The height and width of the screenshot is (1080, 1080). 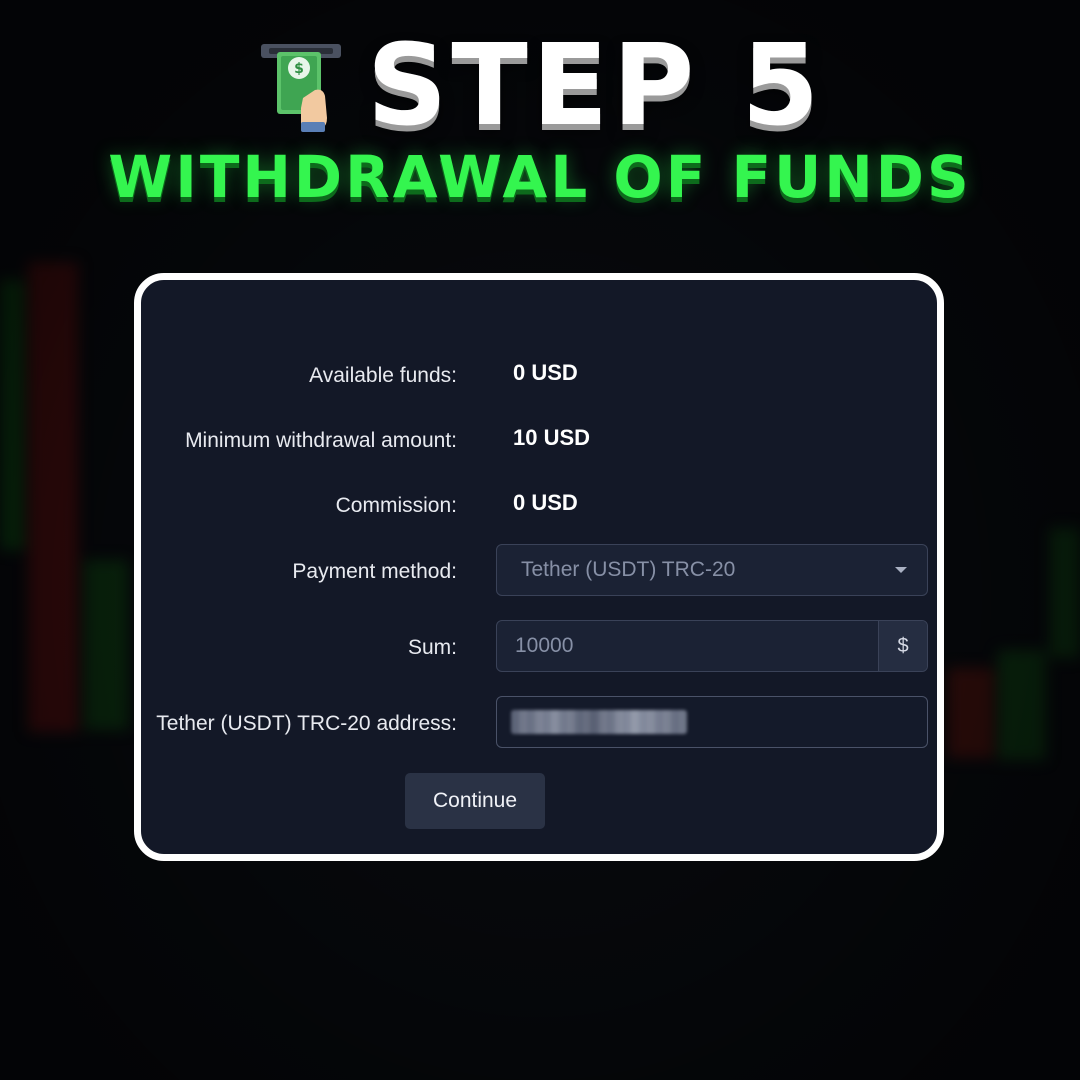 What do you see at coordinates (374, 571) in the screenshot?
I see `payment-method-label: Payment method:` at bounding box center [374, 571].